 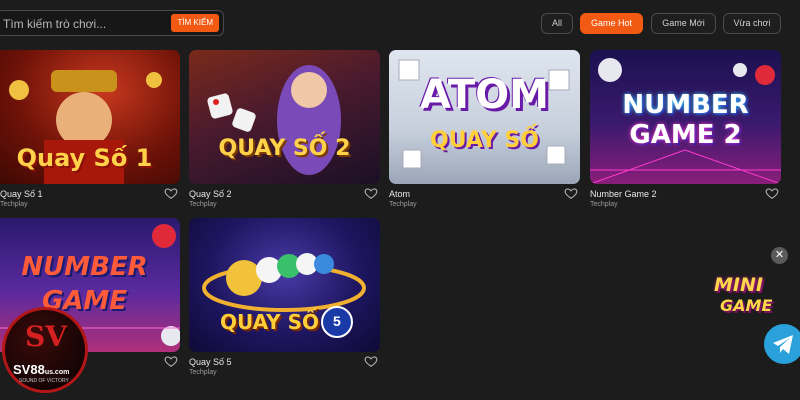 I want to click on search-button: TÌM KIẾM, so click(x=195, y=23).